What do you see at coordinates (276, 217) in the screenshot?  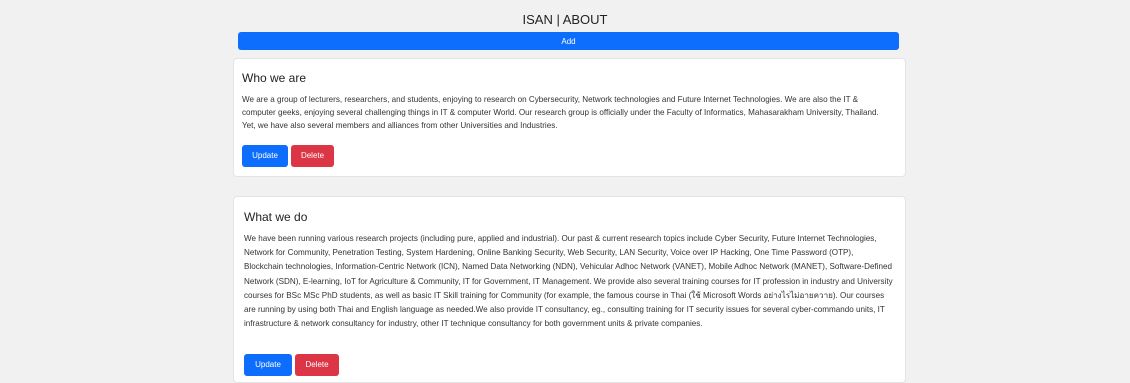 I see `card-title: What we do` at bounding box center [276, 217].